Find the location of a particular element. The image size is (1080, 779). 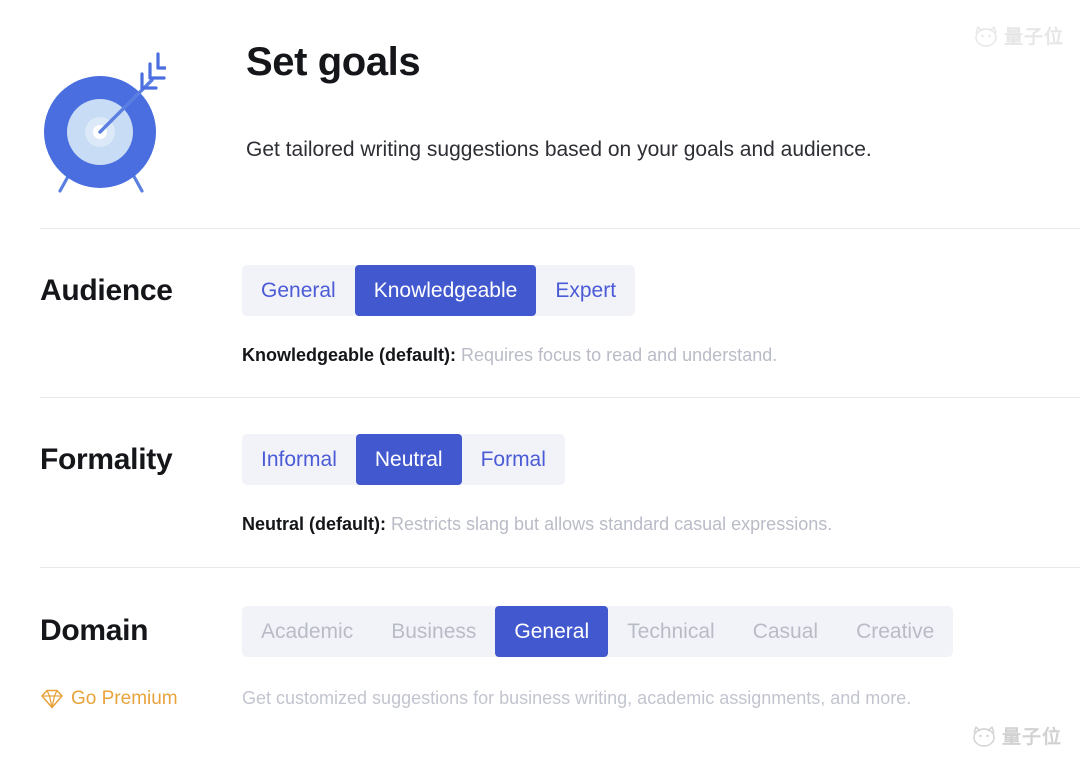

watermark-bottom-right: 量子位 is located at coordinates (1016, 735).